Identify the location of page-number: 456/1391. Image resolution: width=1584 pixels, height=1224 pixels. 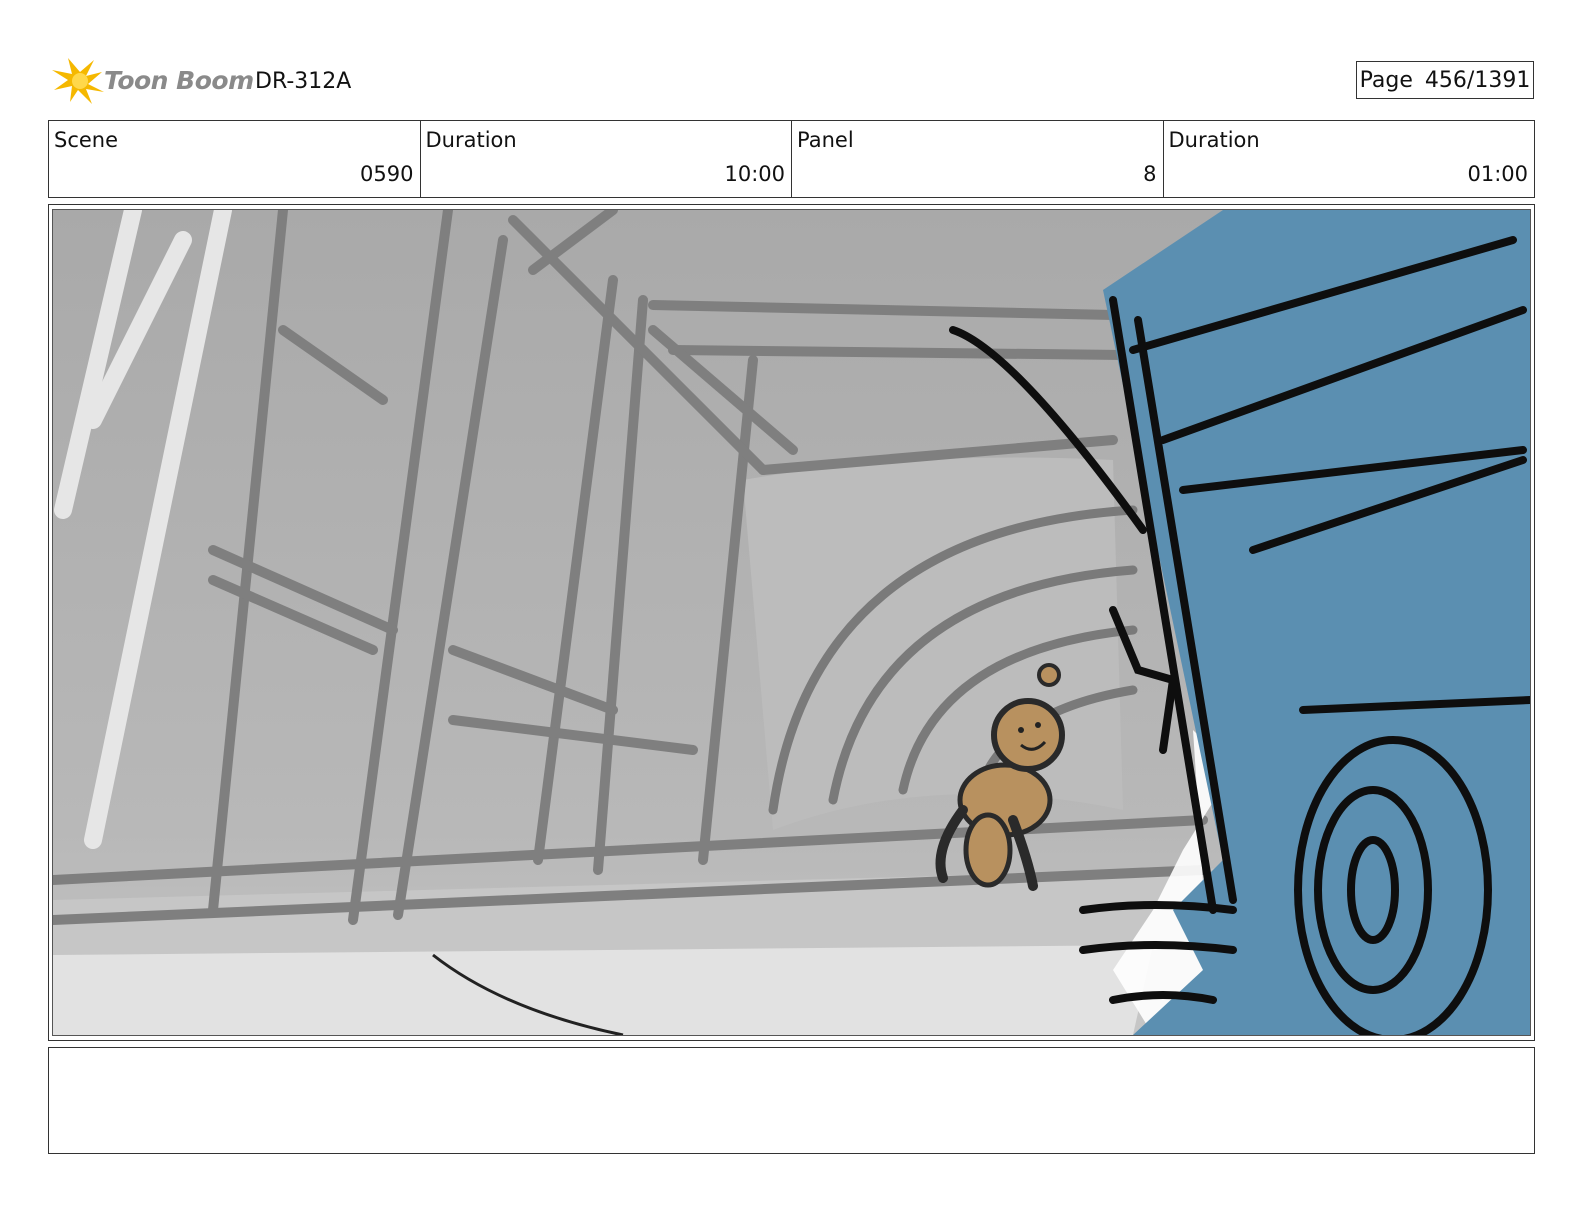
(1477, 80).